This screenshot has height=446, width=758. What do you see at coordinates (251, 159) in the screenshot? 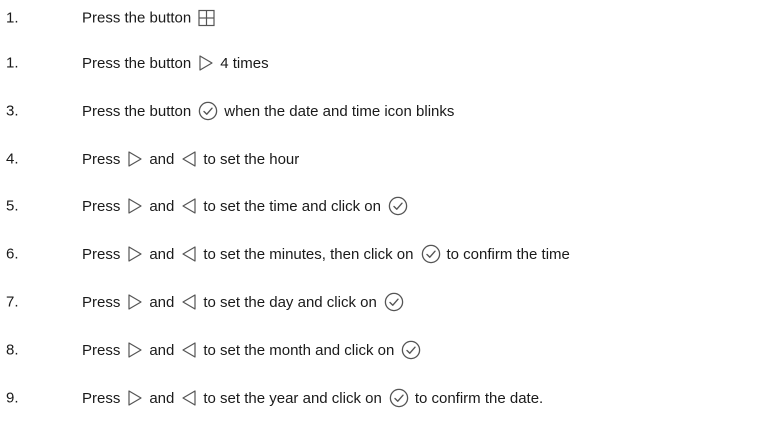
I see `step-text-segment: to set the hour` at bounding box center [251, 159].